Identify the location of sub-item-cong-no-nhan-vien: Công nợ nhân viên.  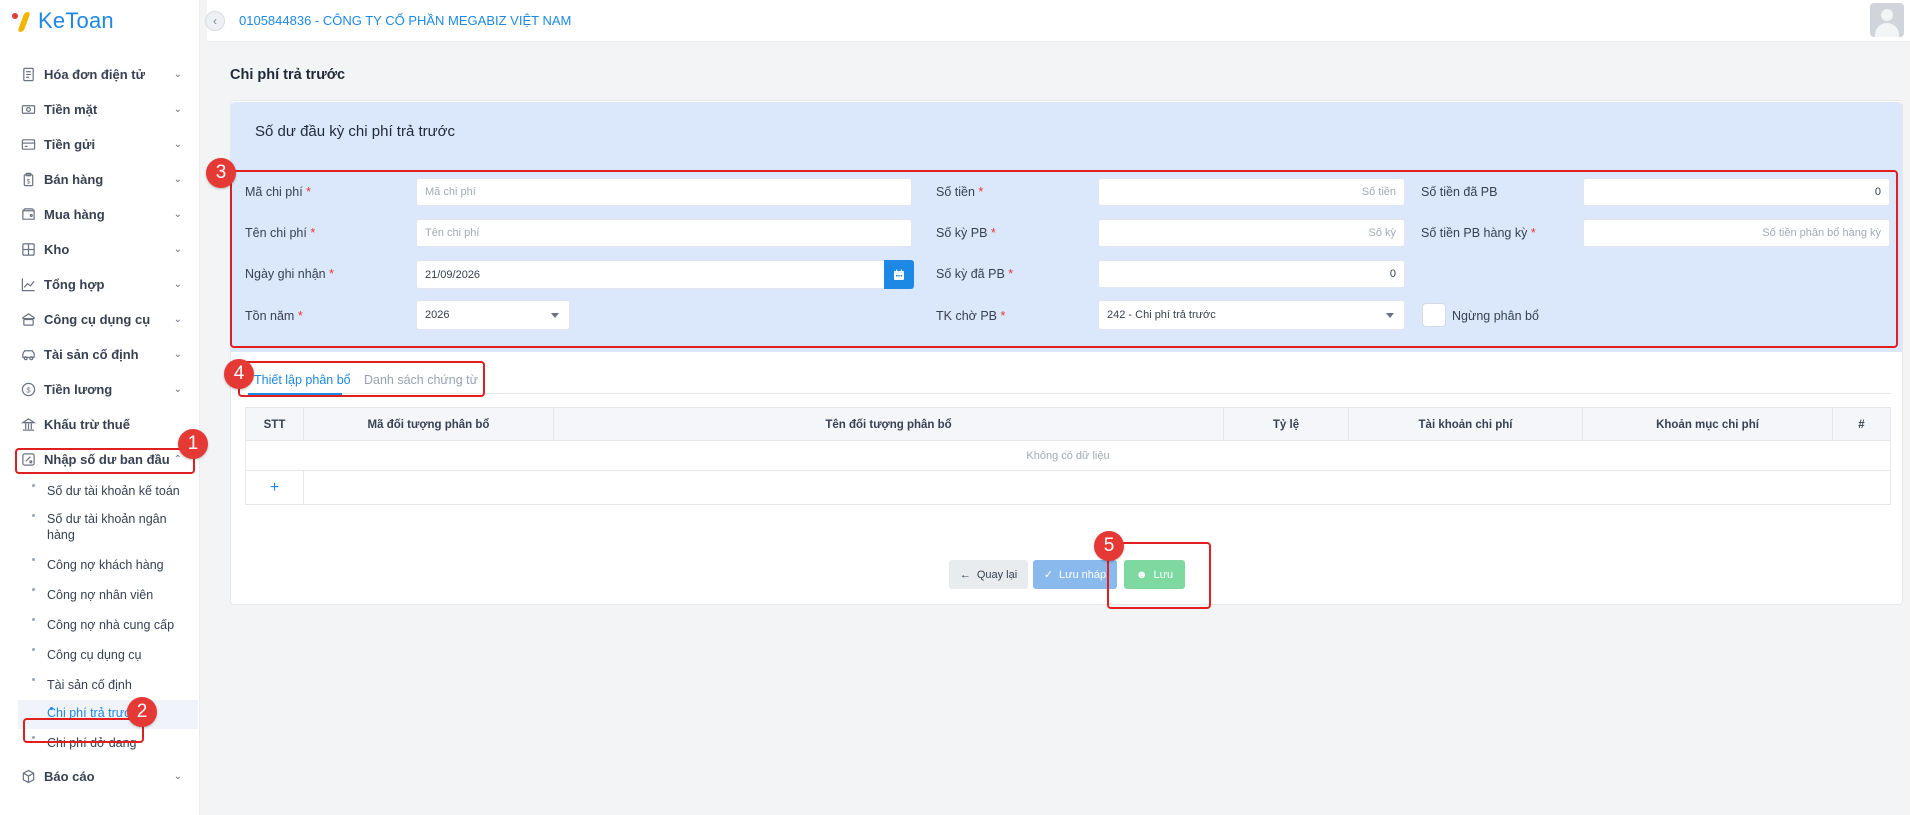
(99, 596).